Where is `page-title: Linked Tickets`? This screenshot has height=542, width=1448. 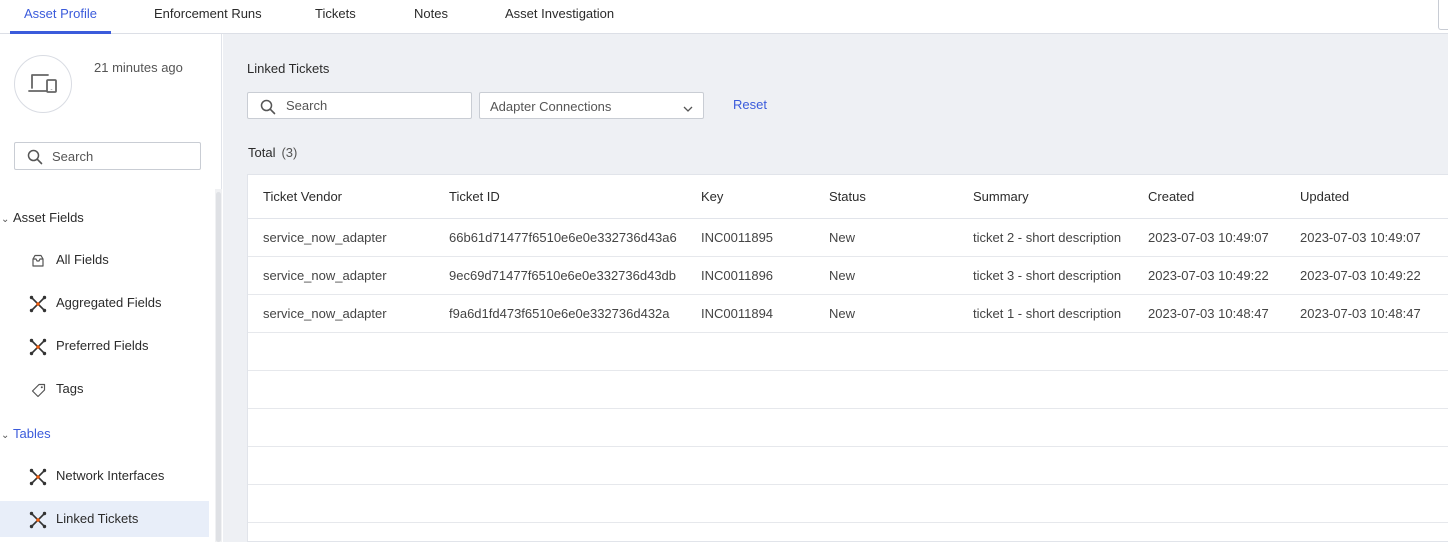
page-title: Linked Tickets is located at coordinates (288, 68).